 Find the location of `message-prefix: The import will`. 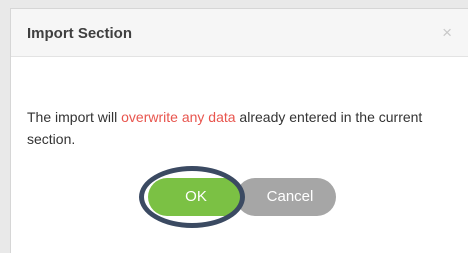

message-prefix: The import will is located at coordinates (74, 117).